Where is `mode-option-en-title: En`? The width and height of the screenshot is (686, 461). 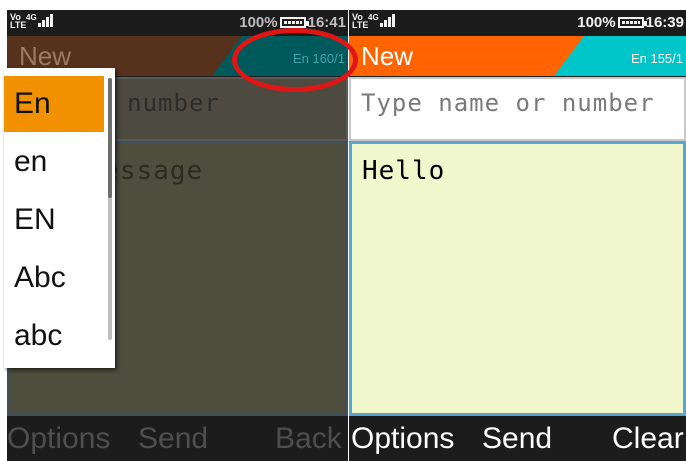
mode-option-en-title: En is located at coordinates (54, 104).